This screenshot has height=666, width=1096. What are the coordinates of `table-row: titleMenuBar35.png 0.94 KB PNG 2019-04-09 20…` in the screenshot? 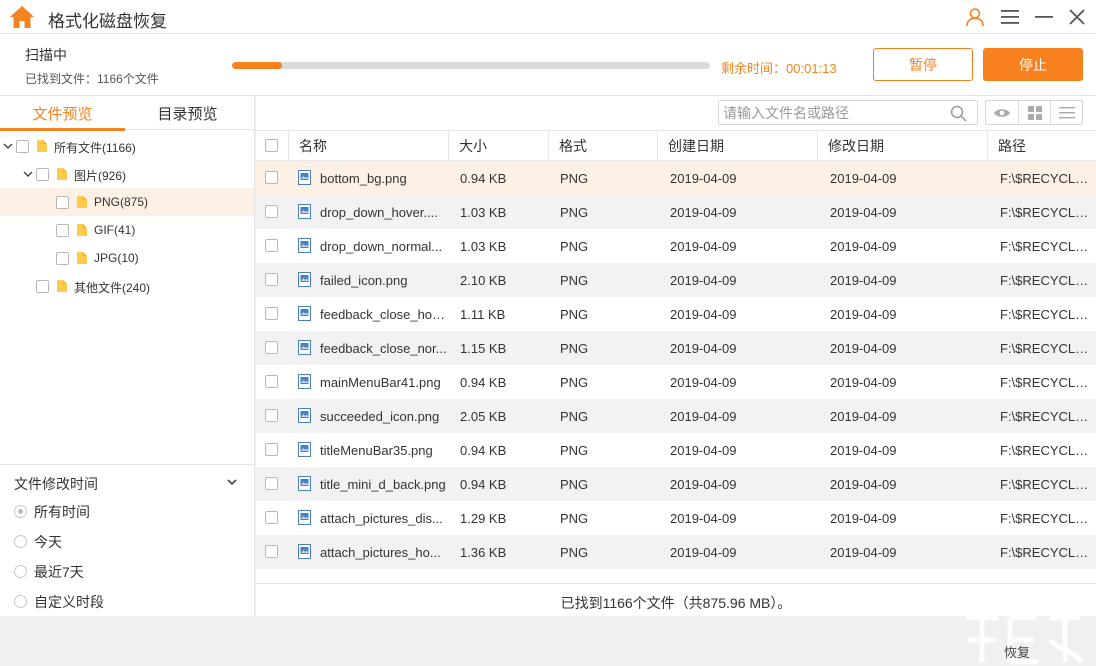 It's located at (676, 450).